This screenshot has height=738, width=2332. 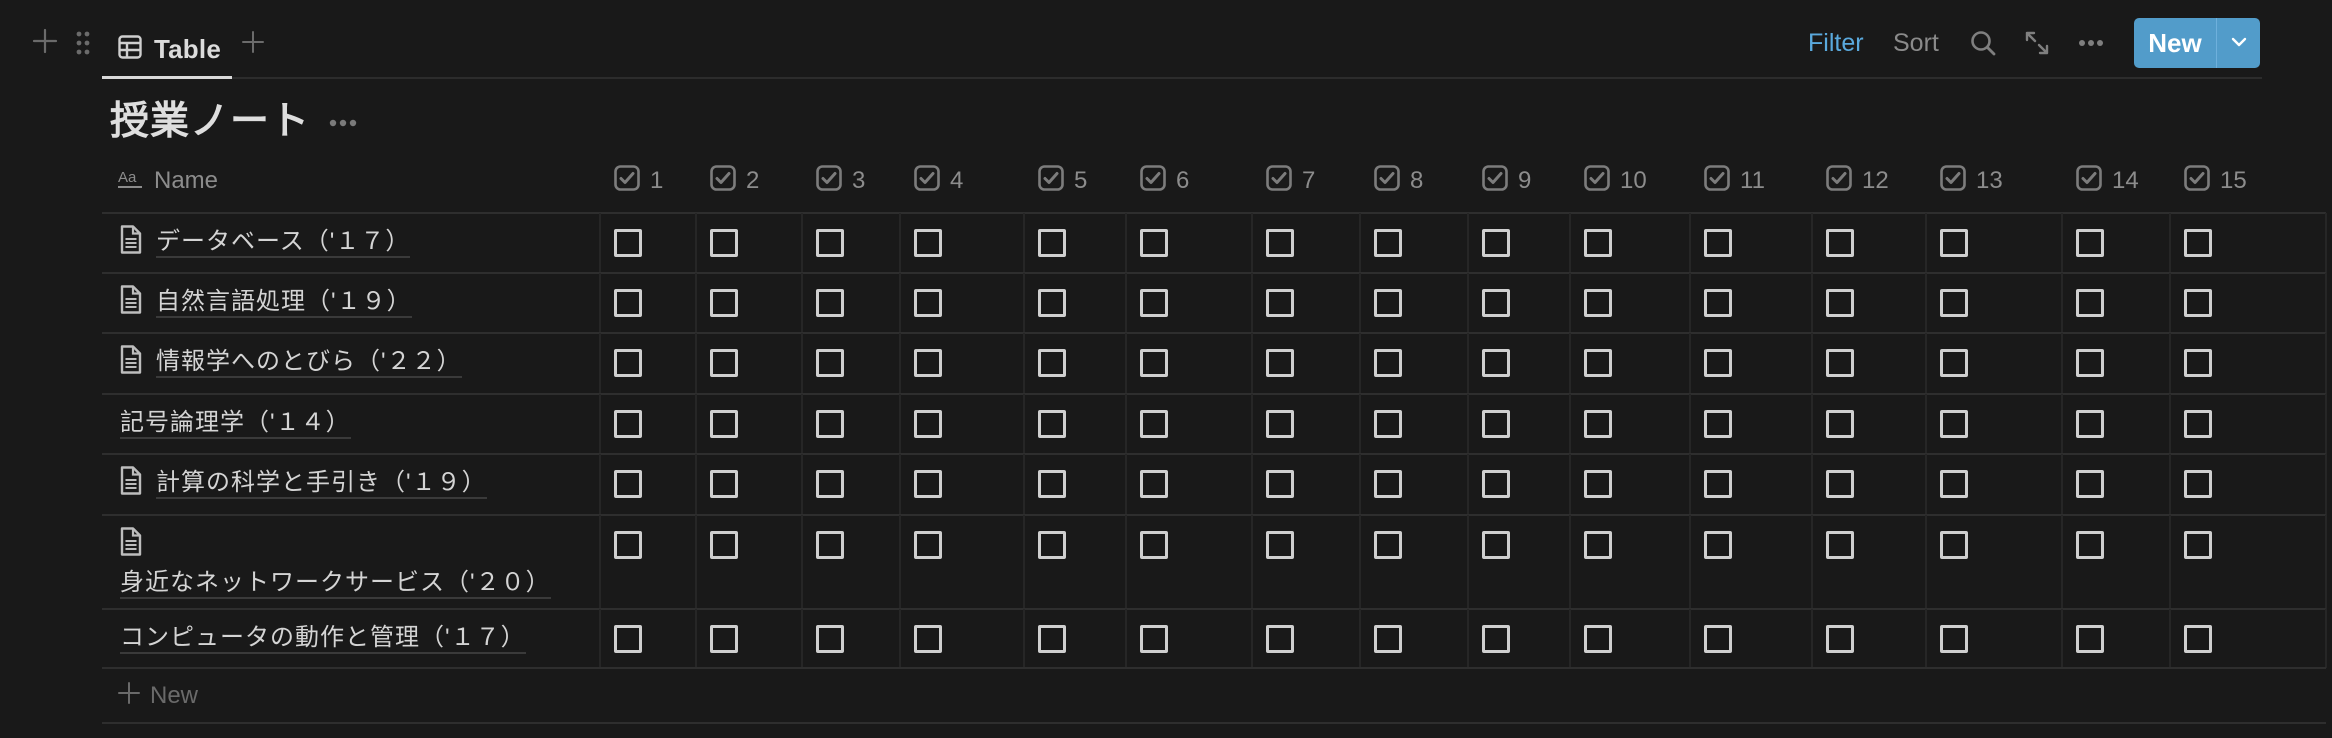 What do you see at coordinates (350, 484) in the screenshot?
I see `row-name-cell: 計算の科学と手引き（'１９）` at bounding box center [350, 484].